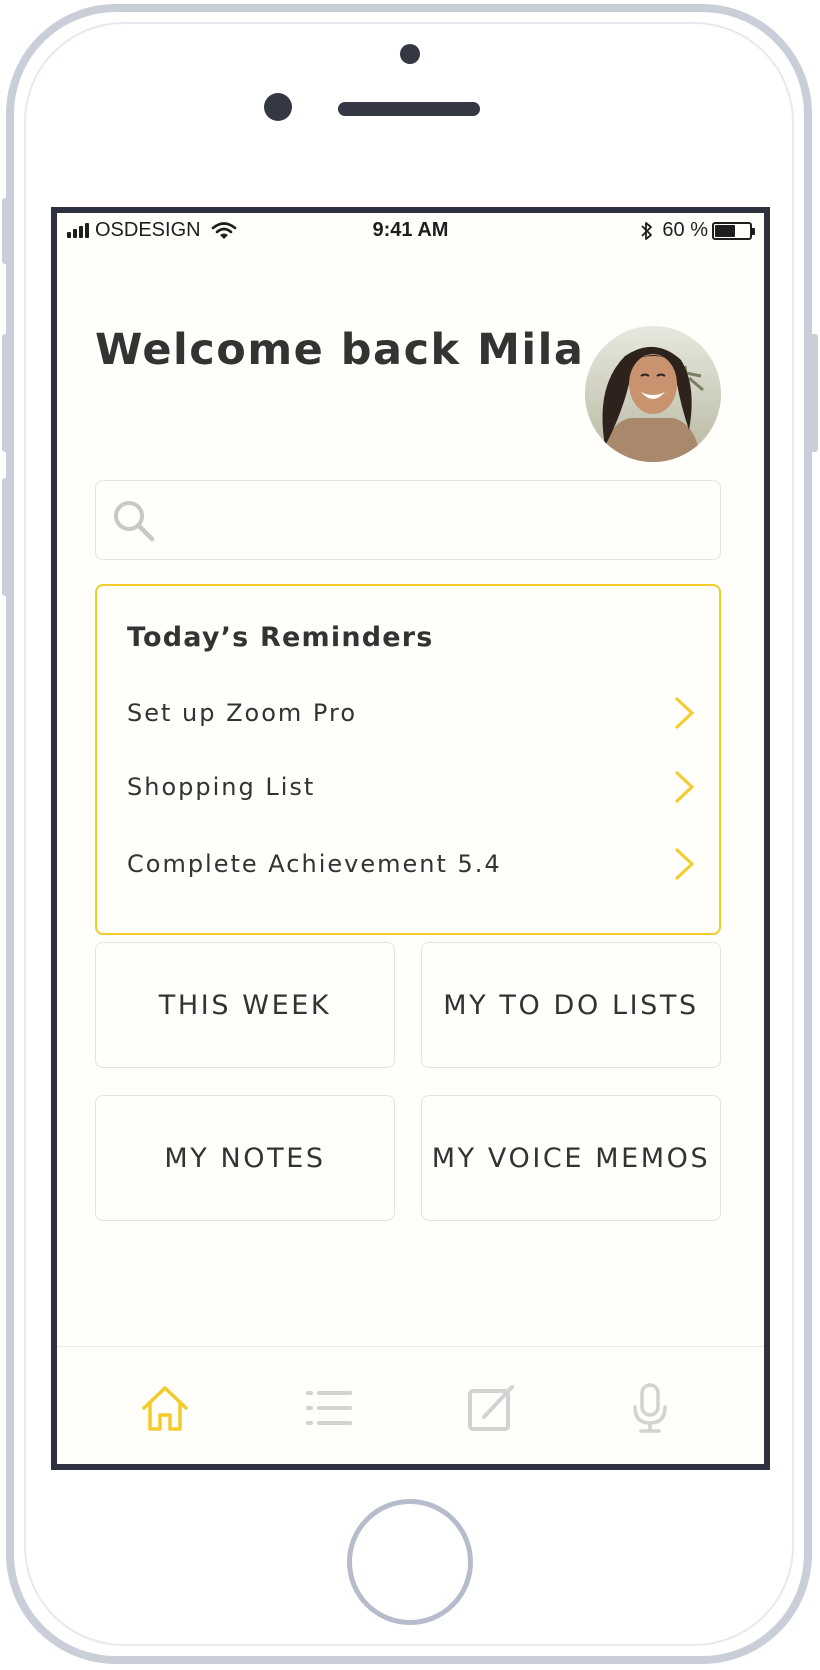 The image size is (820, 1670). I want to click on status-right: 60 %, so click(697, 230).